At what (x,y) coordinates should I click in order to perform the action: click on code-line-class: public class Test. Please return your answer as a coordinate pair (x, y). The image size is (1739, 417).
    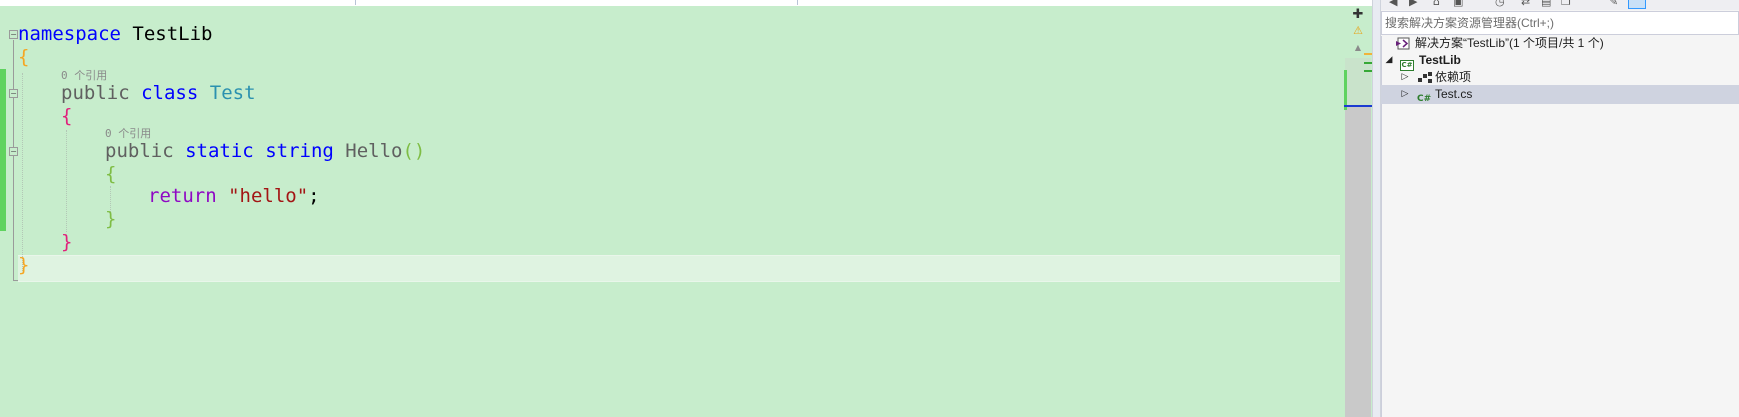
    Looking at the image, I should click on (158, 93).